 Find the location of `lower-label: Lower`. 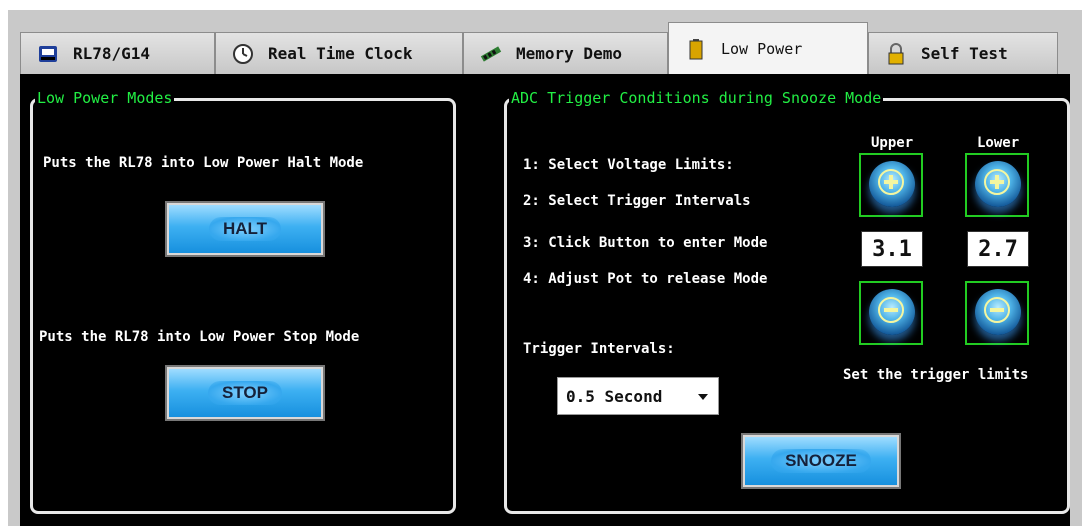

lower-label: Lower is located at coordinates (998, 143).